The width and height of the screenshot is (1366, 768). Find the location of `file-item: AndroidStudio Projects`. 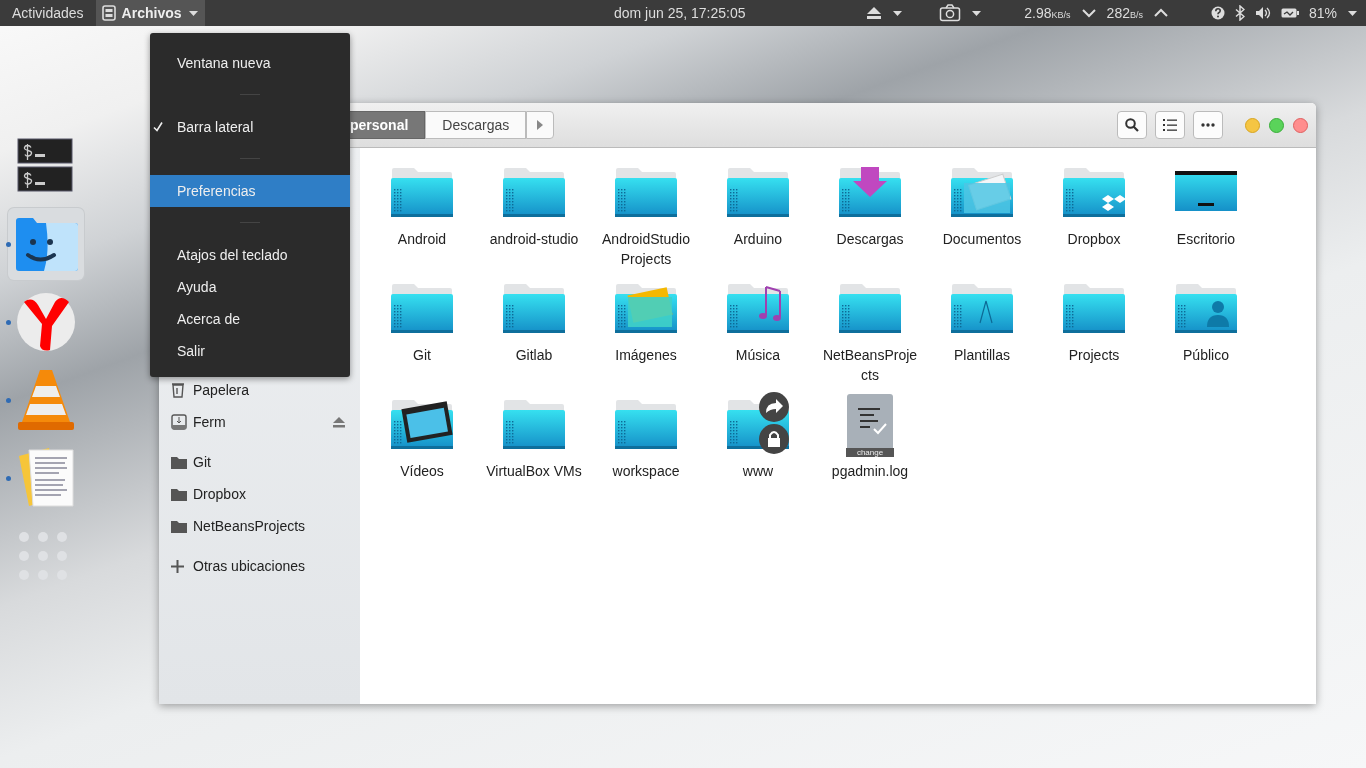

file-item: AndroidStudio Projects is located at coordinates (646, 219).